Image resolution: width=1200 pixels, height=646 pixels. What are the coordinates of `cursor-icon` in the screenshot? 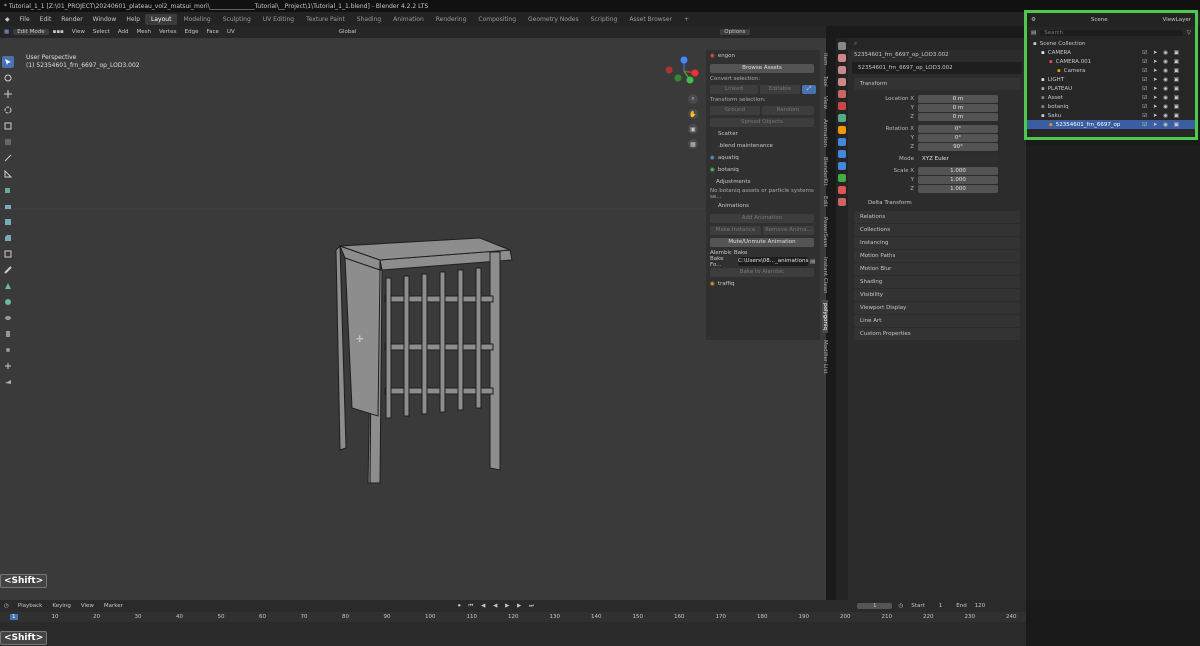 It's located at (8, 78).